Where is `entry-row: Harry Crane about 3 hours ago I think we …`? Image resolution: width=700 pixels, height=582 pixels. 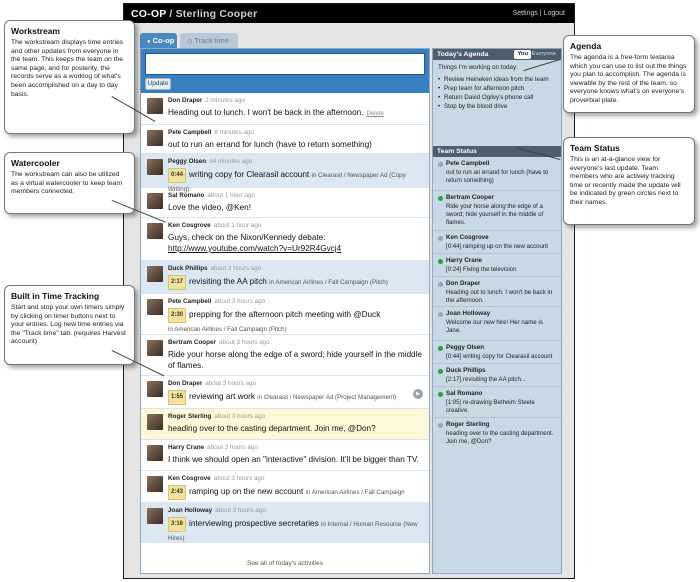
entry-row: Harry Crane about 3 hours ago I think we … is located at coordinates (285, 455).